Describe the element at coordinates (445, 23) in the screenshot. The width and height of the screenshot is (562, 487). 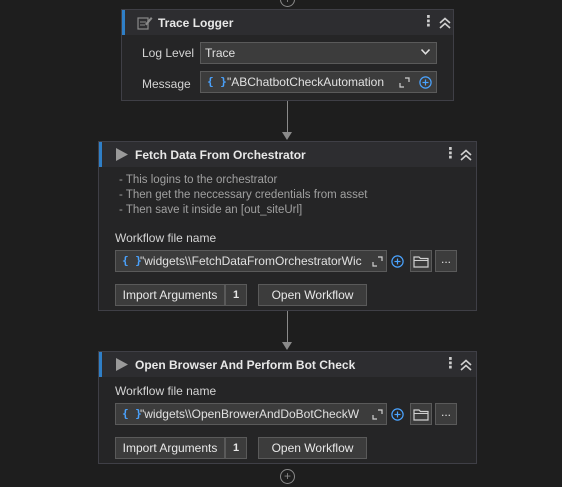
I see `trace-logger-collapse-icon` at that location.